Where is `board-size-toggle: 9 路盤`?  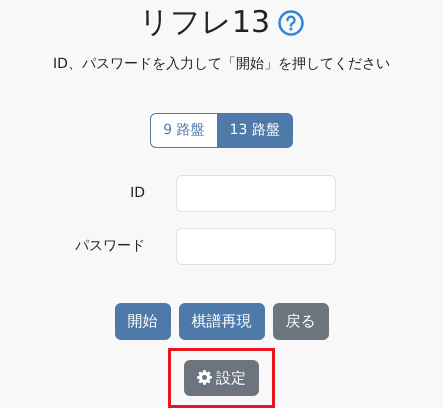 board-size-toggle: 9 路盤 is located at coordinates (184, 130).